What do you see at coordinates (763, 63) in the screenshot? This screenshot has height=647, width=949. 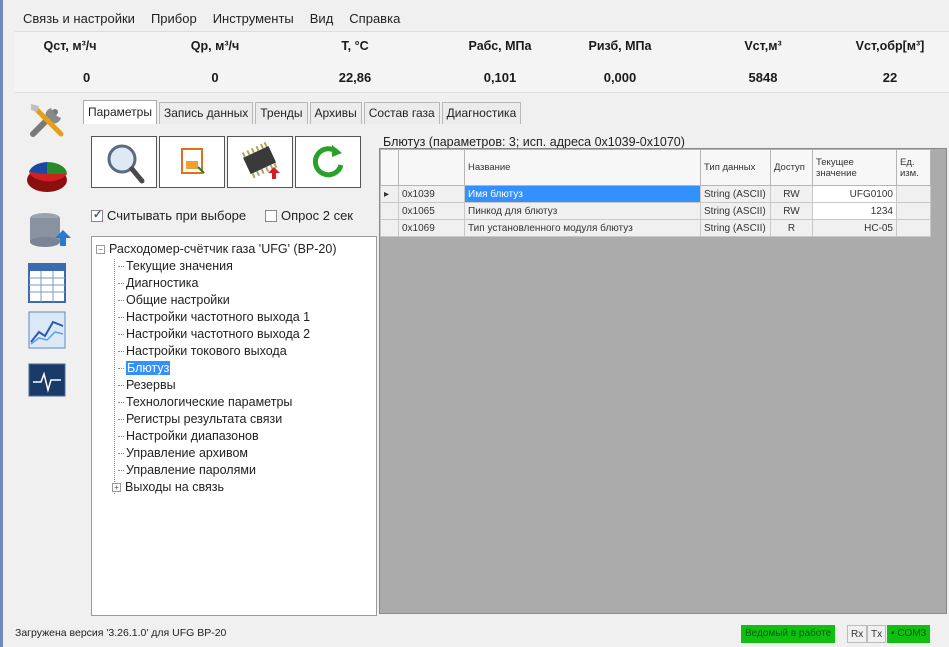 I see `reading-vst: Vст,м³ 5848` at bounding box center [763, 63].